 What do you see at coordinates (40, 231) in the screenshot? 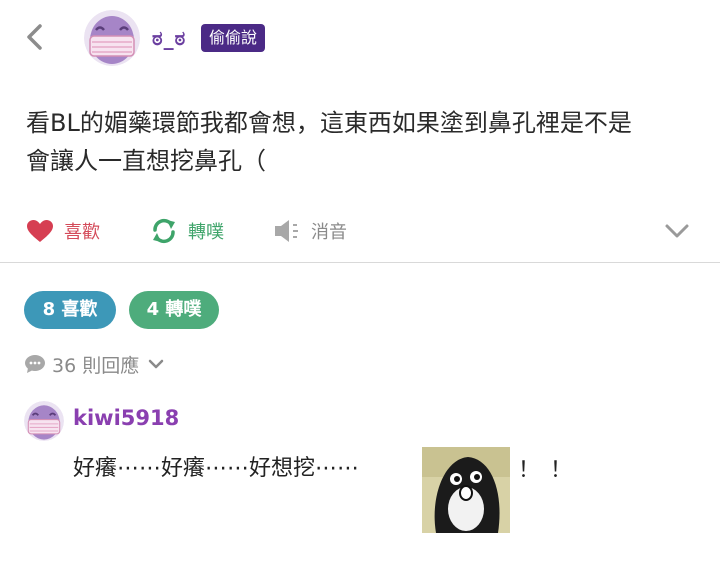
I see `heart-icon` at bounding box center [40, 231].